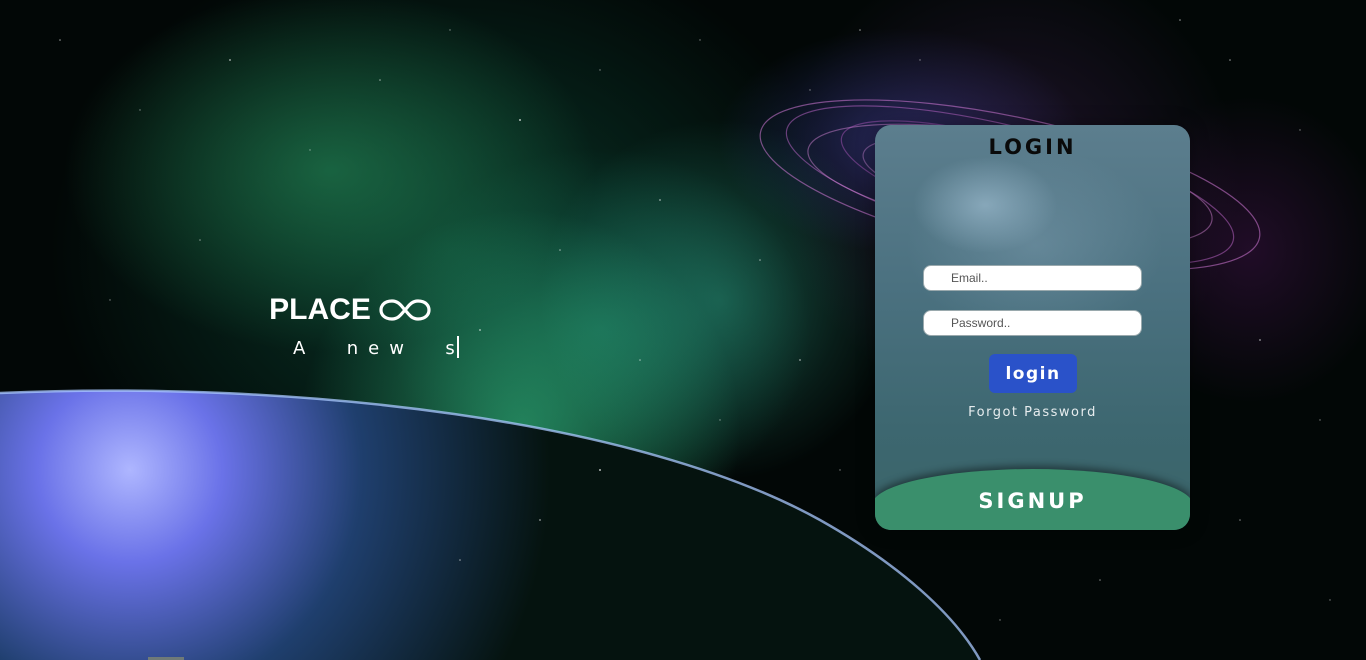  I want to click on password-field, so click(1032, 323).